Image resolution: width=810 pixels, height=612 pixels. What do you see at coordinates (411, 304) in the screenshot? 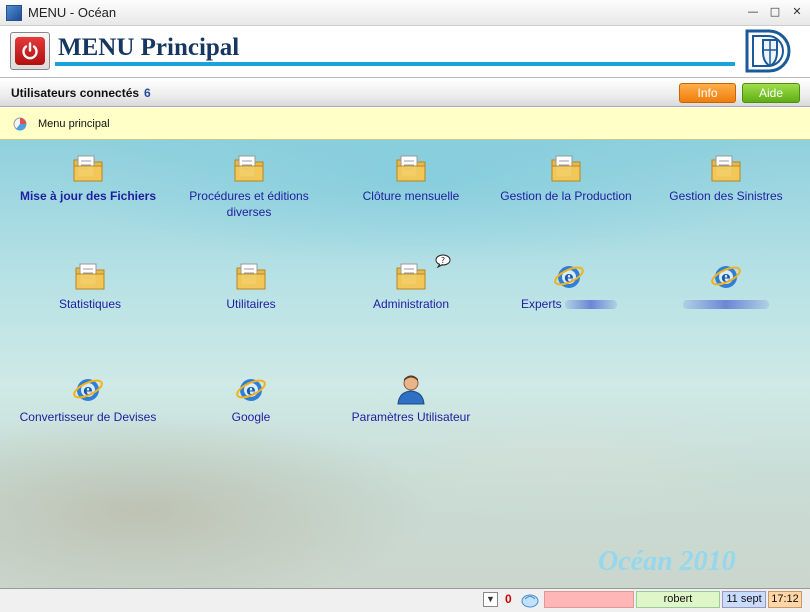
I see `menu-item-label: Administration` at bounding box center [411, 304].